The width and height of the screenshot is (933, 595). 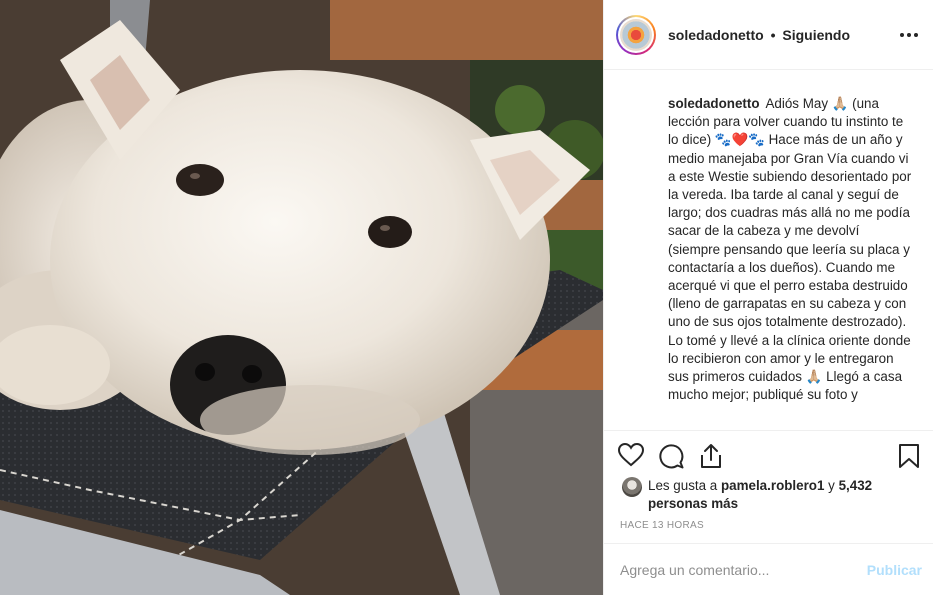 I want to click on comment-bubble-icon, so click(x=672, y=457).